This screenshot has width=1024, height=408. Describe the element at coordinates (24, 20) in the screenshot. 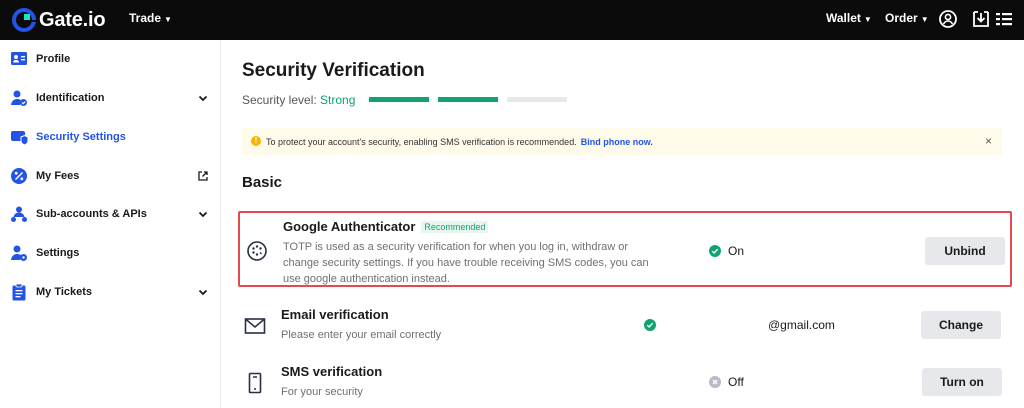

I see `gate-logo-icon` at that location.